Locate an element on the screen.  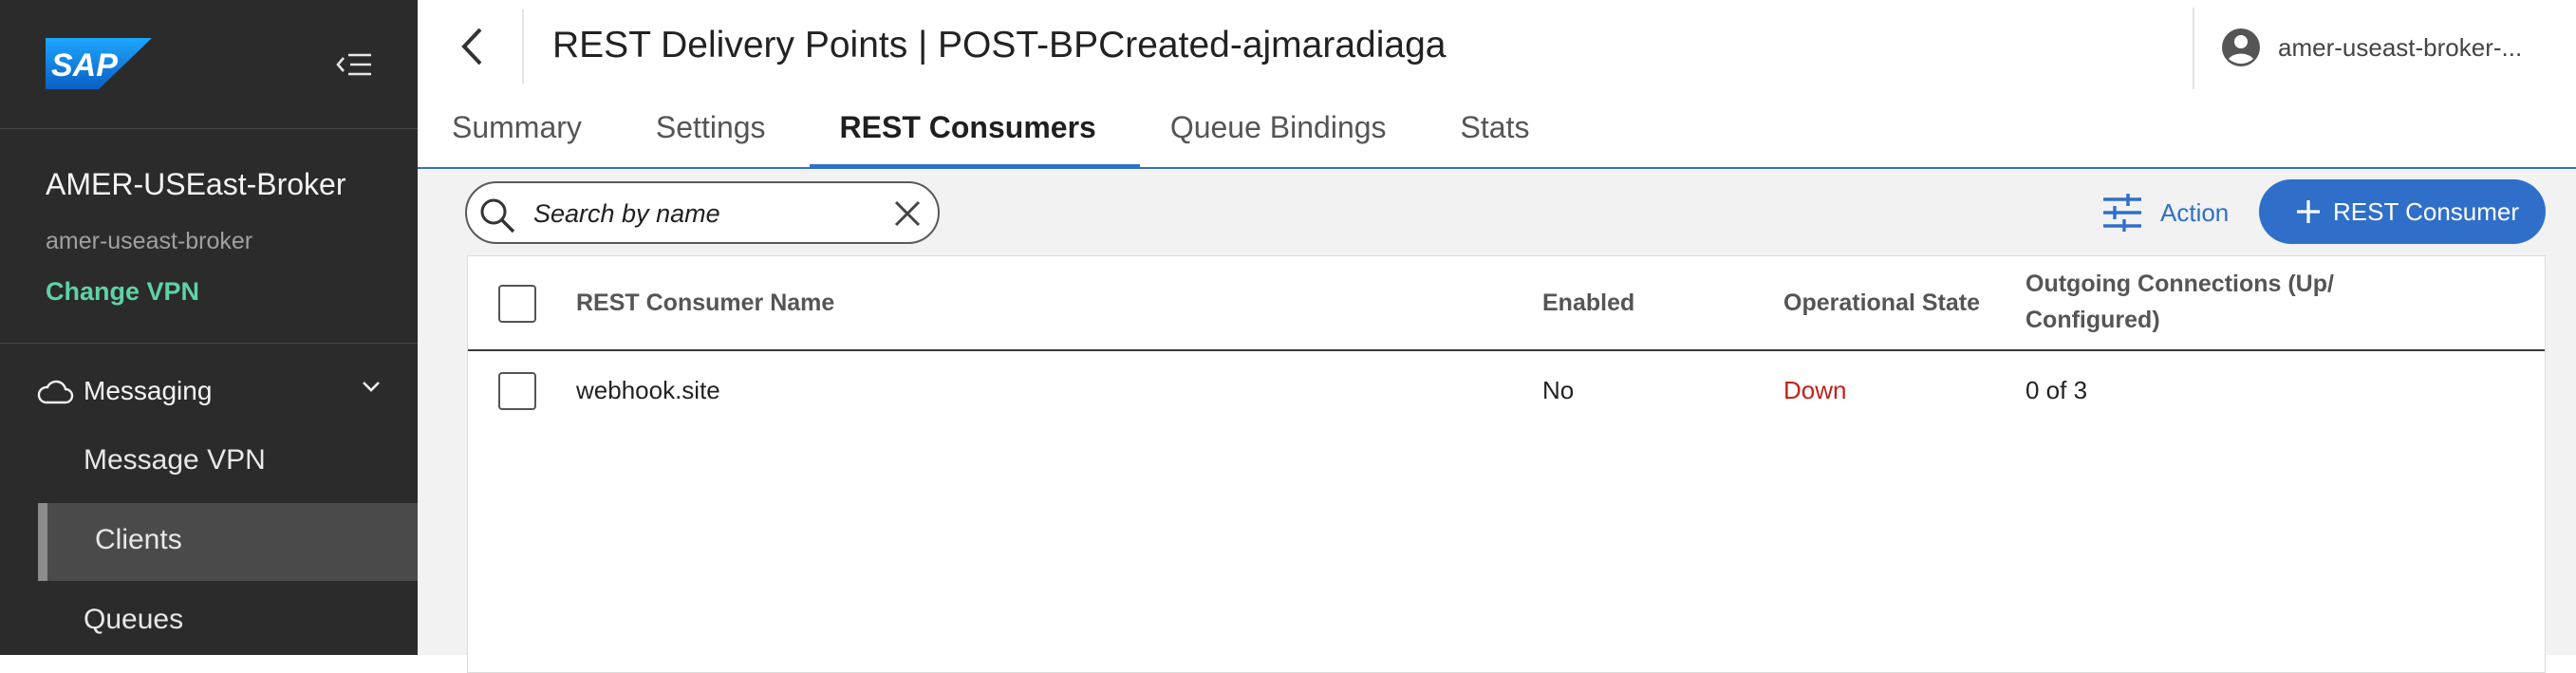
broker-id: amer-useast-broker is located at coordinates (150, 241).